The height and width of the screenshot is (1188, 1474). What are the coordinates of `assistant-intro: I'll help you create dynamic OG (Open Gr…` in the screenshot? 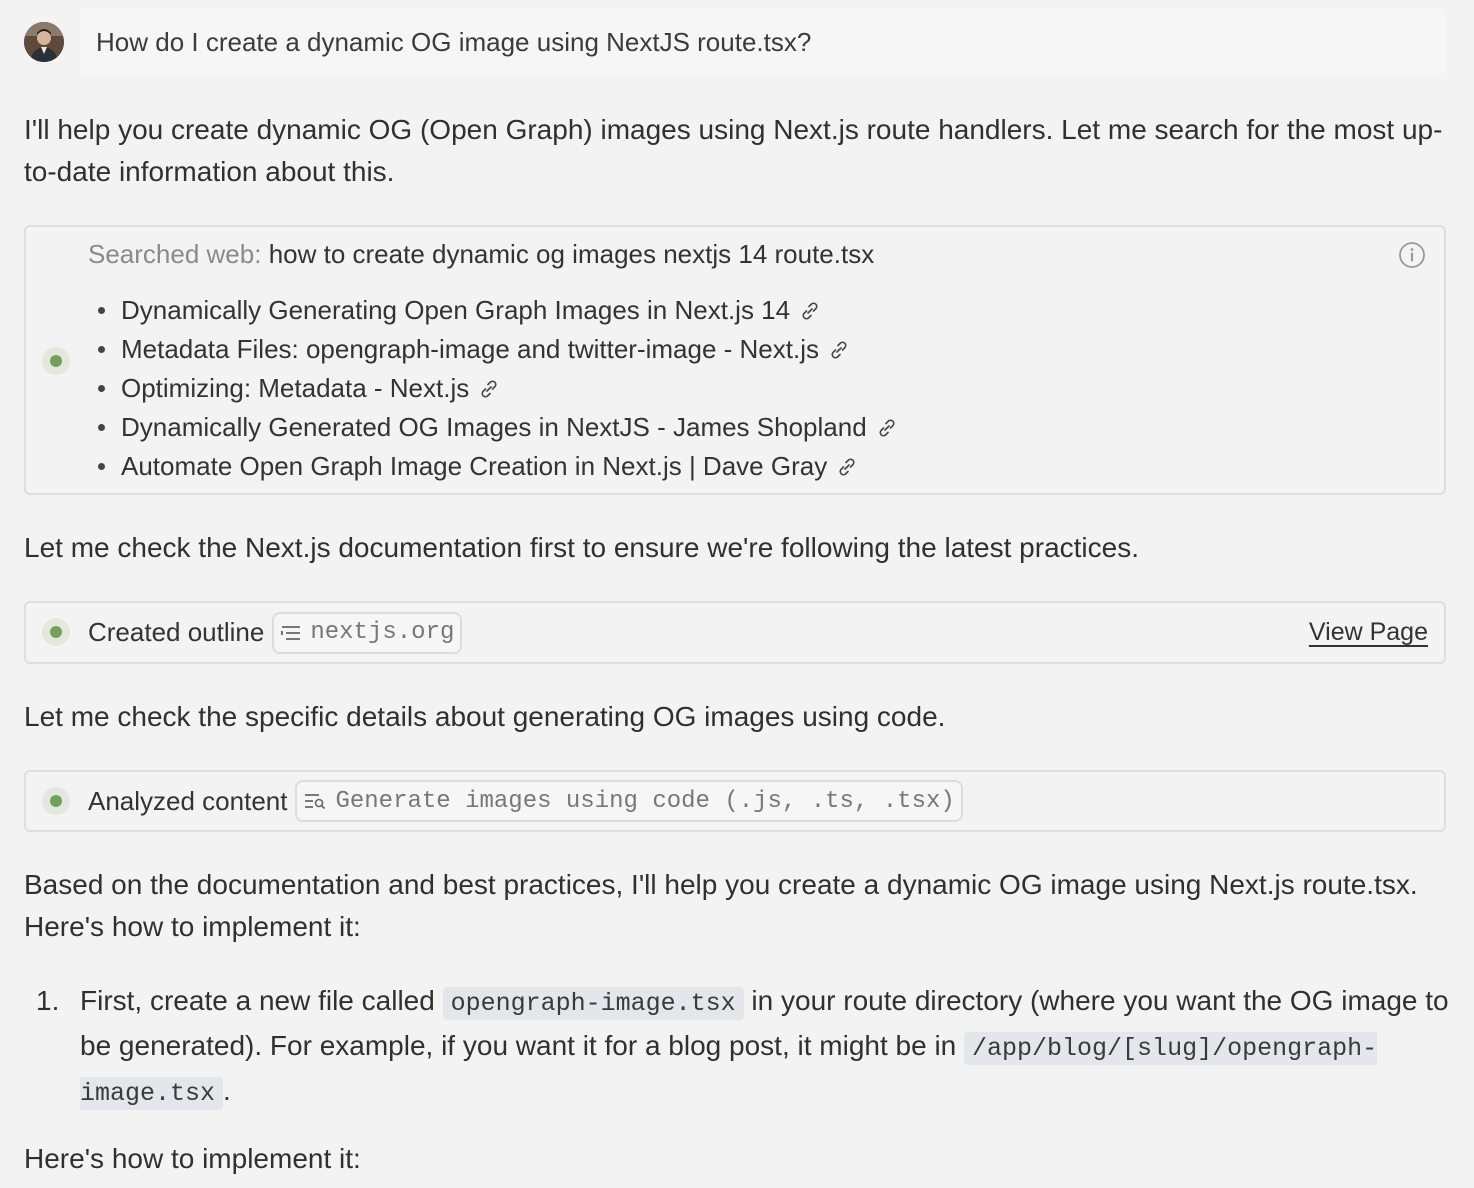 It's located at (733, 150).